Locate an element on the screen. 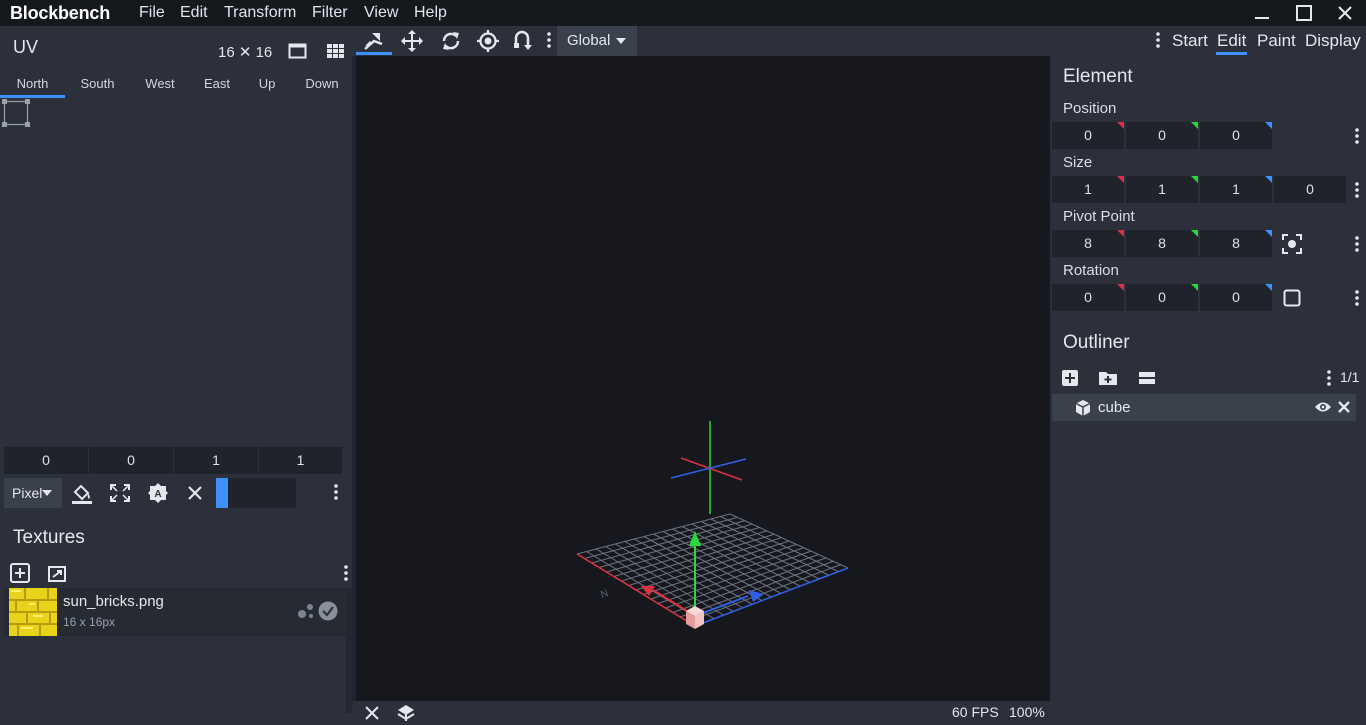 This screenshot has height=725, width=1366. transform-space-value: Global is located at coordinates (589, 40).